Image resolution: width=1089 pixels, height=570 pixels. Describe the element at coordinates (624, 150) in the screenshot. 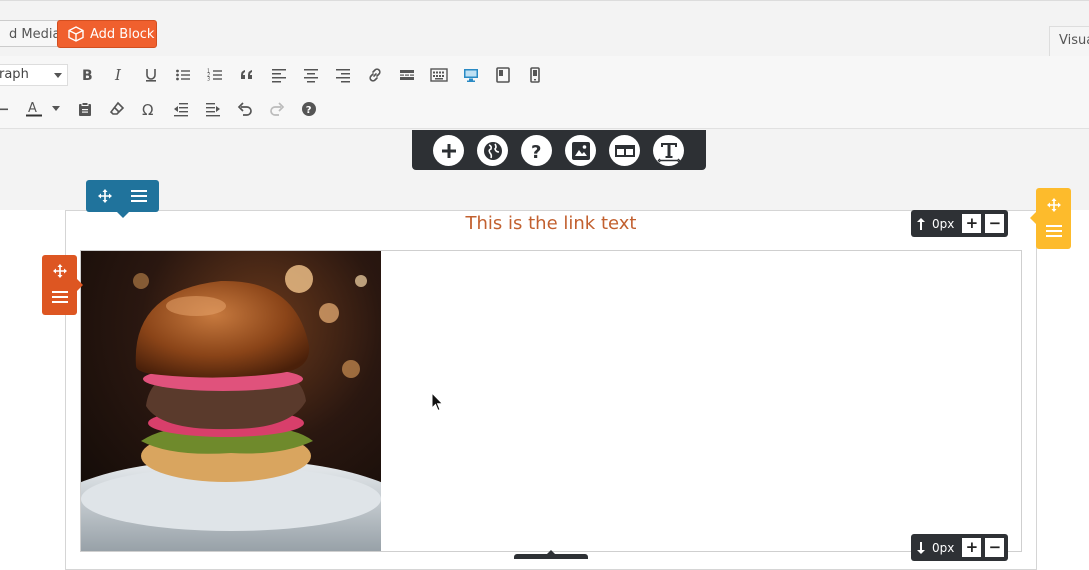

I see `layout-icon` at that location.